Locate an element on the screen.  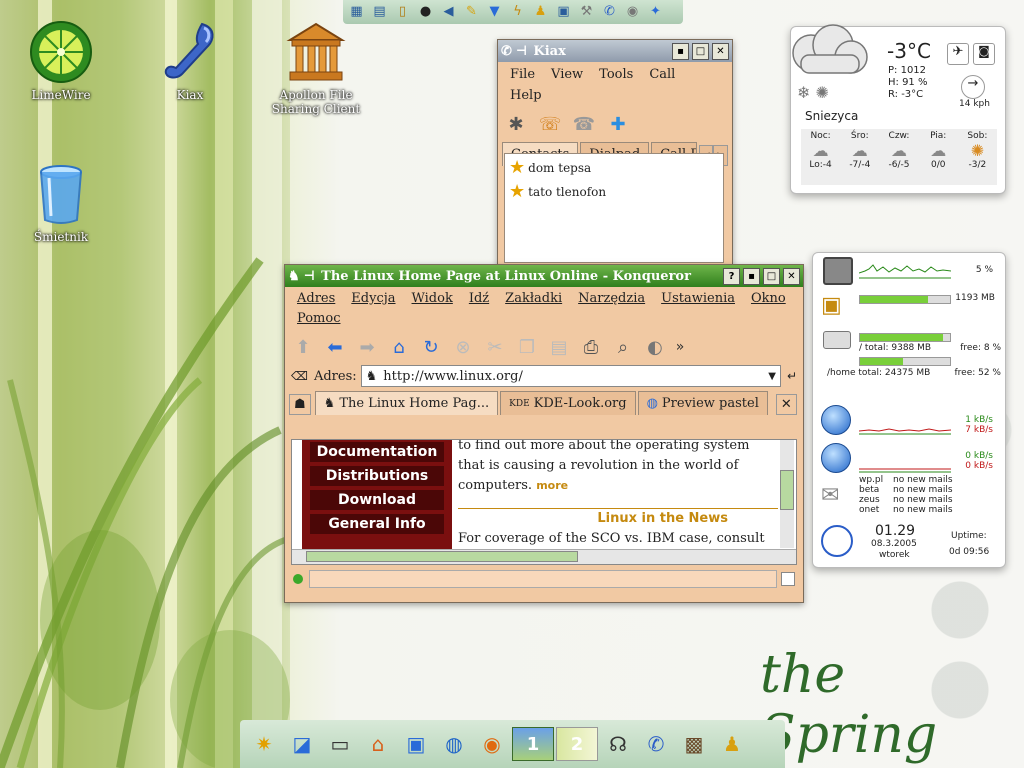
download-arrow-icon: ▼ is located at coordinates (494, 11).